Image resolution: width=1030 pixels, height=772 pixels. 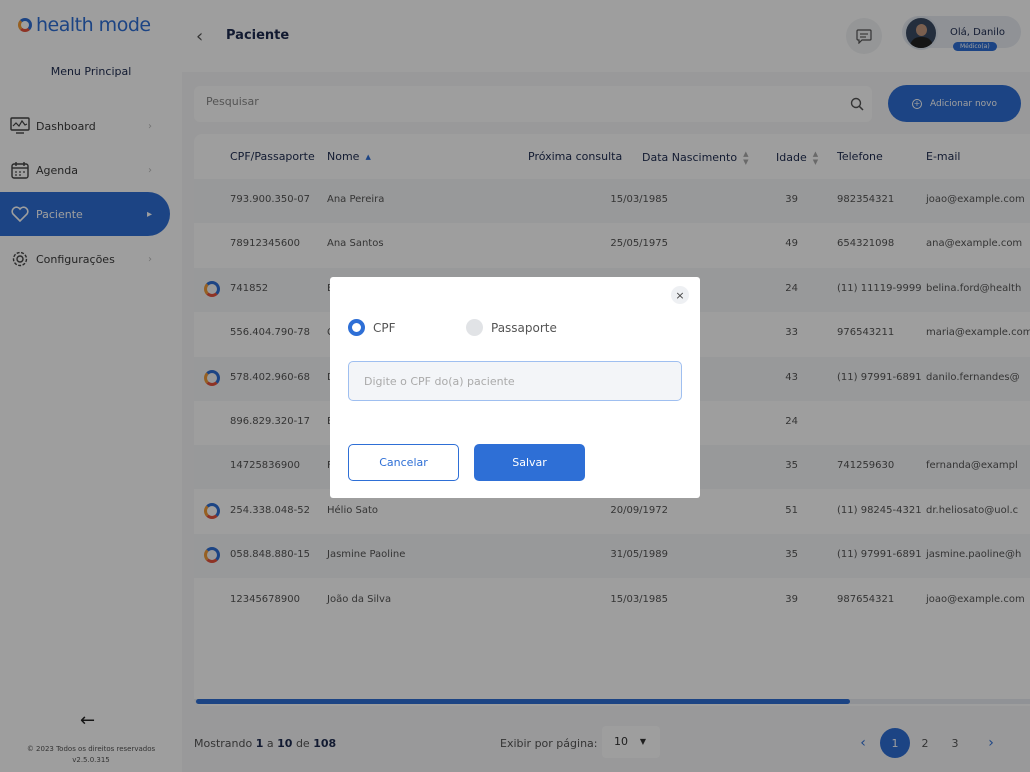 I want to click on close-button: ×, so click(x=680, y=295).